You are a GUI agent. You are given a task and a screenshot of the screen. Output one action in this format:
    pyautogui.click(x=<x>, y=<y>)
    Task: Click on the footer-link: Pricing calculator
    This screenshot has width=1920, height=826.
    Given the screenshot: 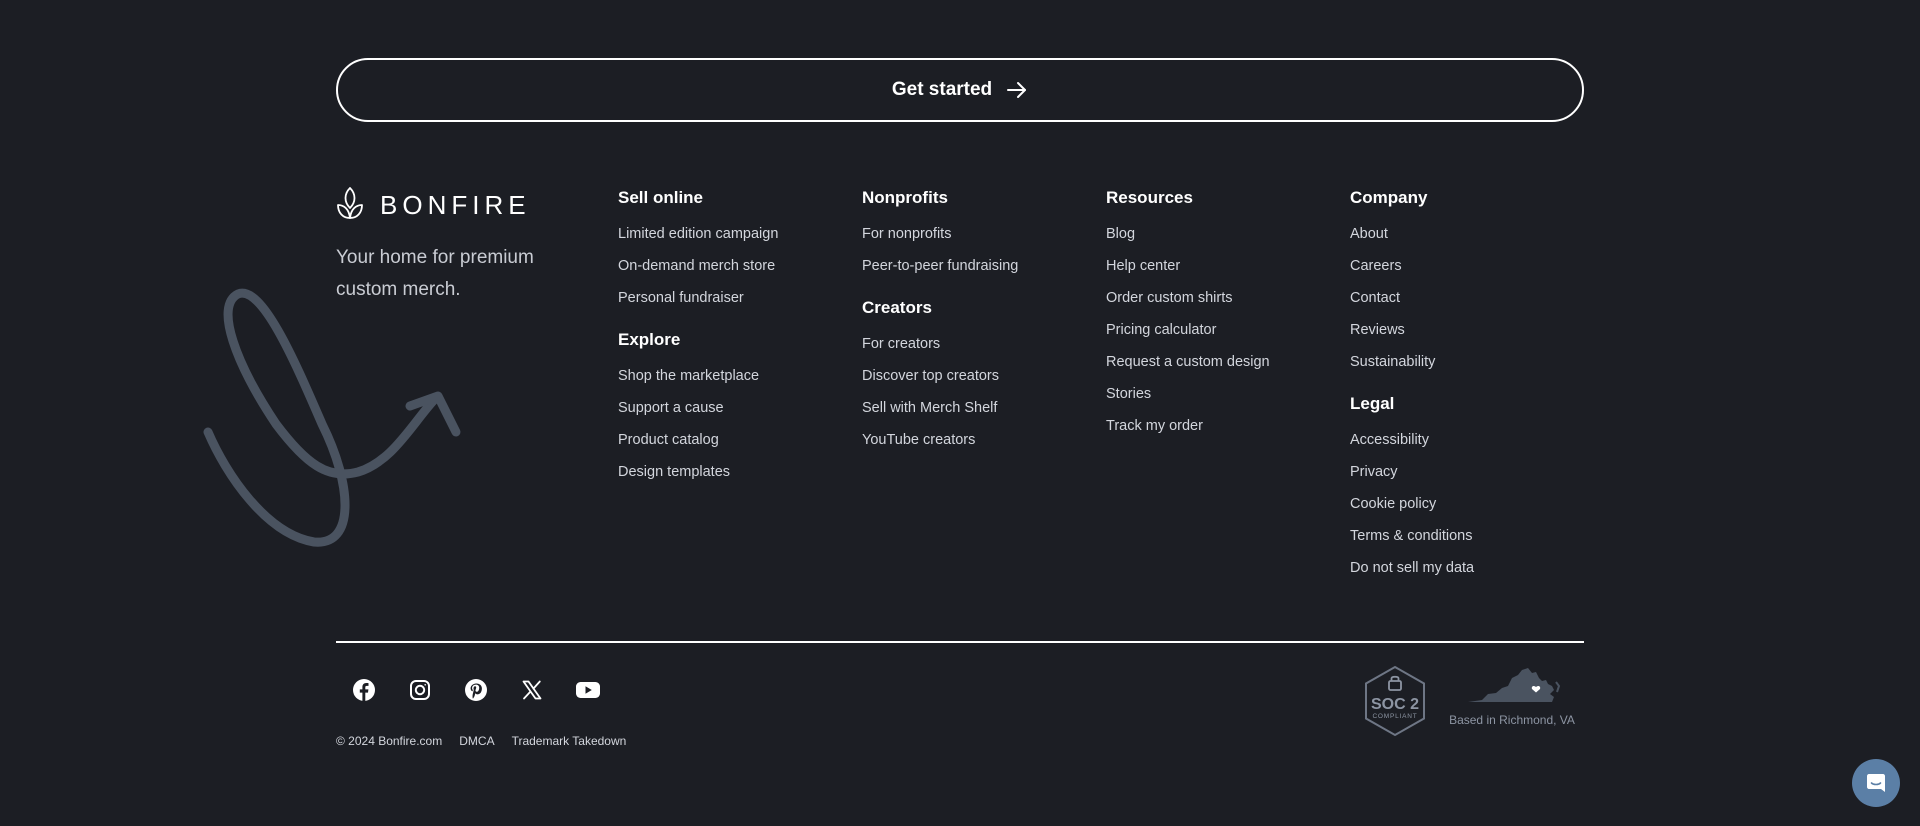 What is the action you would take?
    pyautogui.click(x=1188, y=330)
    